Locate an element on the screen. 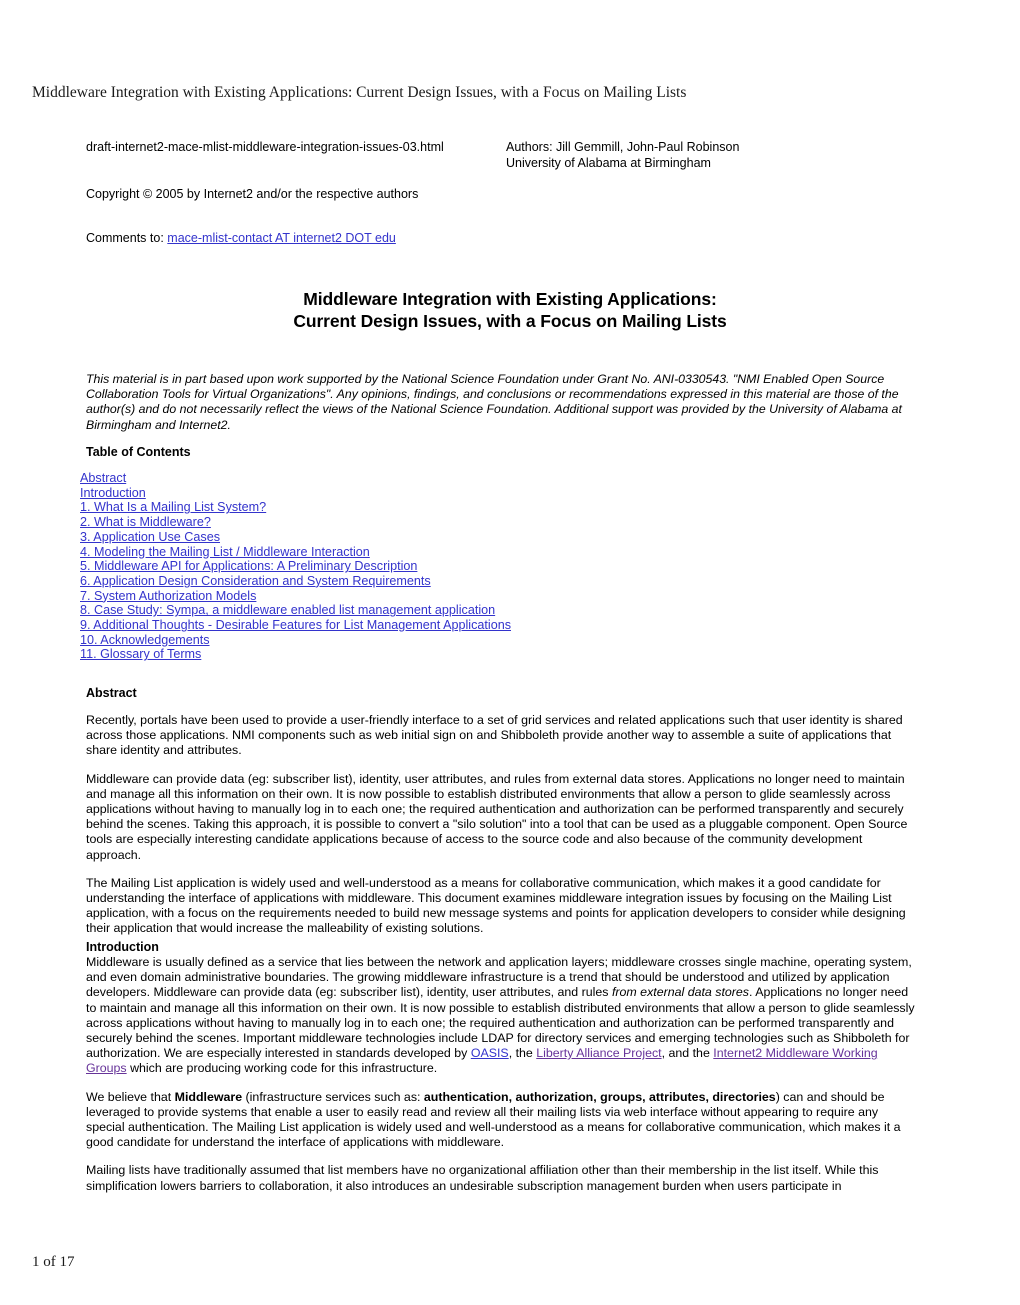  comments-contact-link: mace-mlist-contact AT internet2 DOT edu is located at coordinates (281, 238).